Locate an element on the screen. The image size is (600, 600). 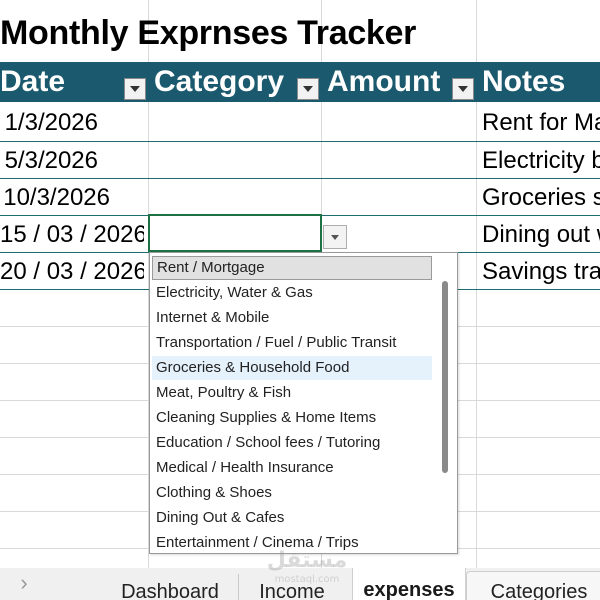
cell-notes: Dining out w is located at coordinates (539, 234).